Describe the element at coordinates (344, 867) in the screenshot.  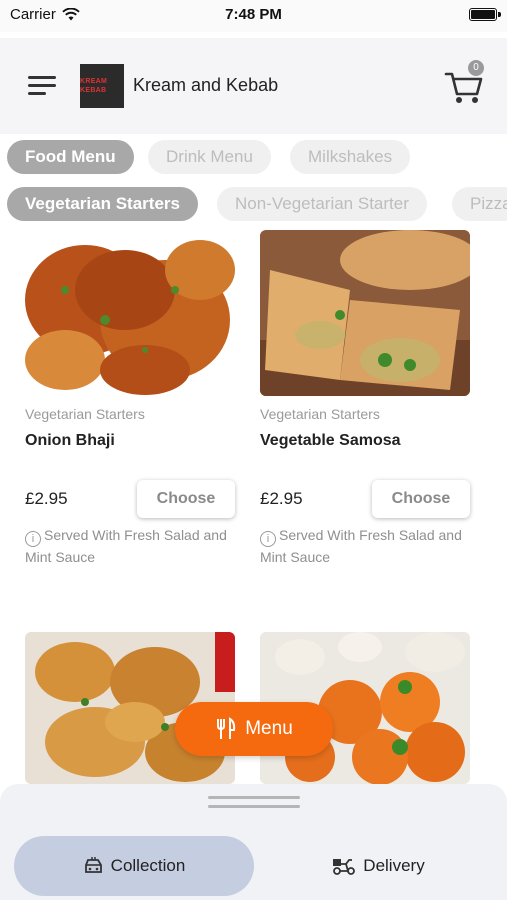
I see `delivery-scooter-icon` at that location.